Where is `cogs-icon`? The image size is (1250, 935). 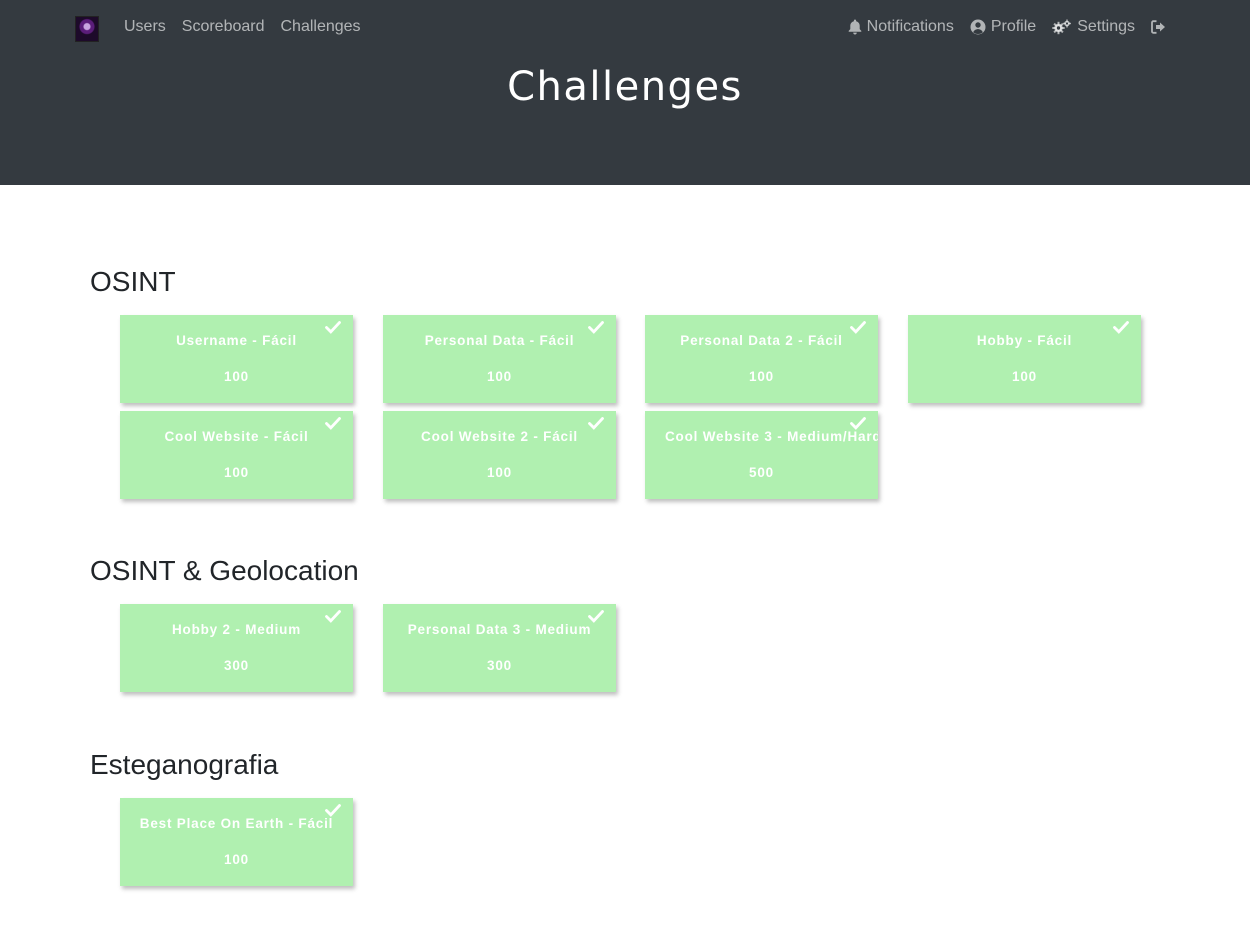
cogs-icon is located at coordinates (1062, 27).